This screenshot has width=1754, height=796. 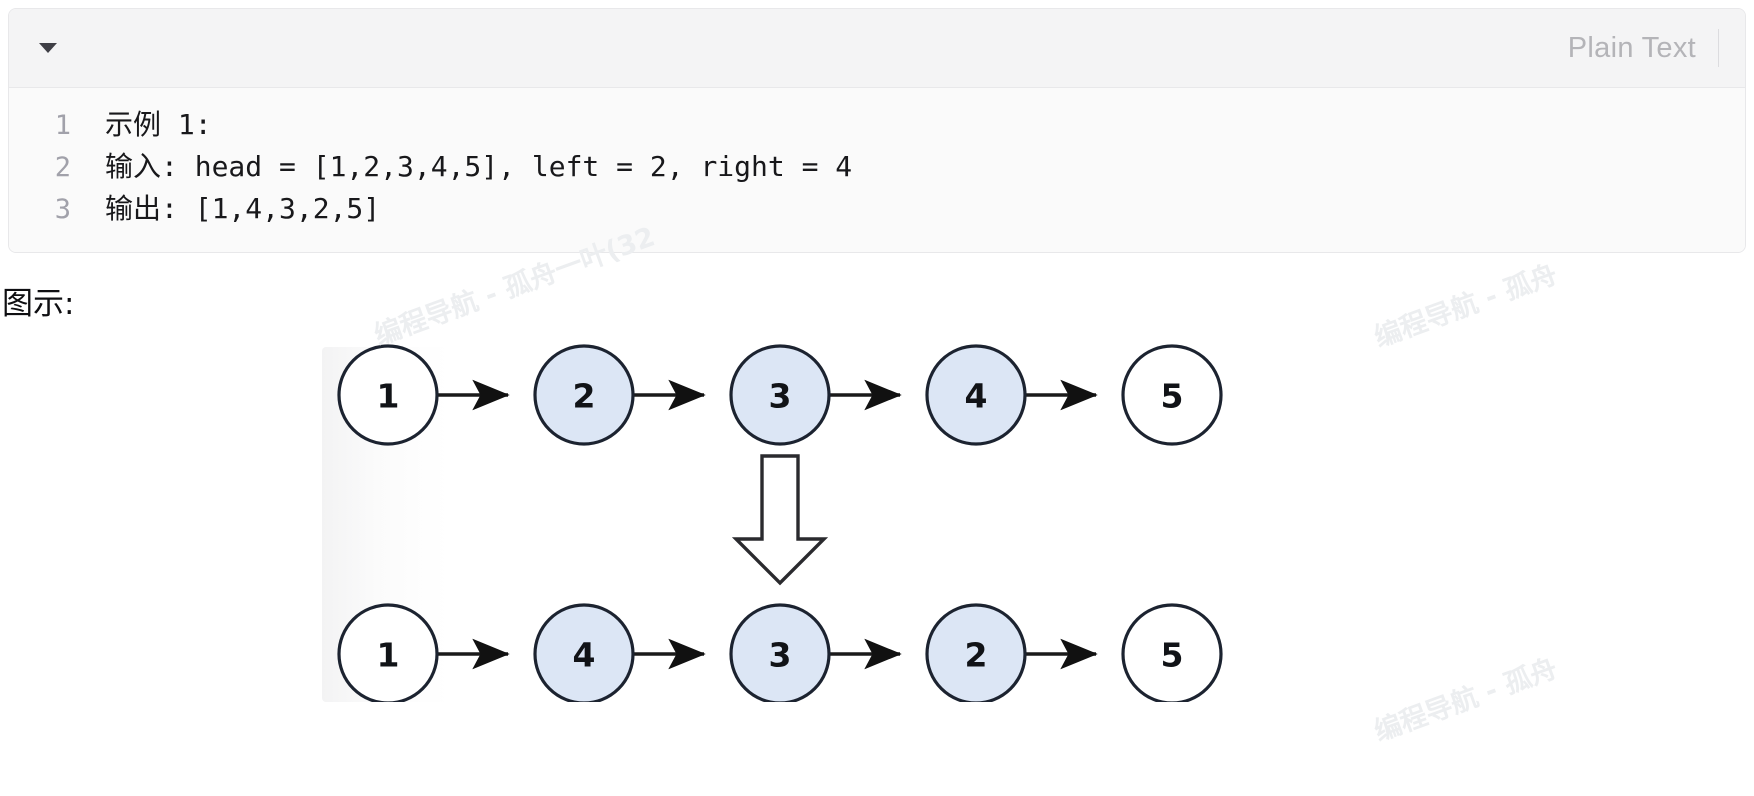 What do you see at coordinates (1718, 48) in the screenshot?
I see `header-divider` at bounding box center [1718, 48].